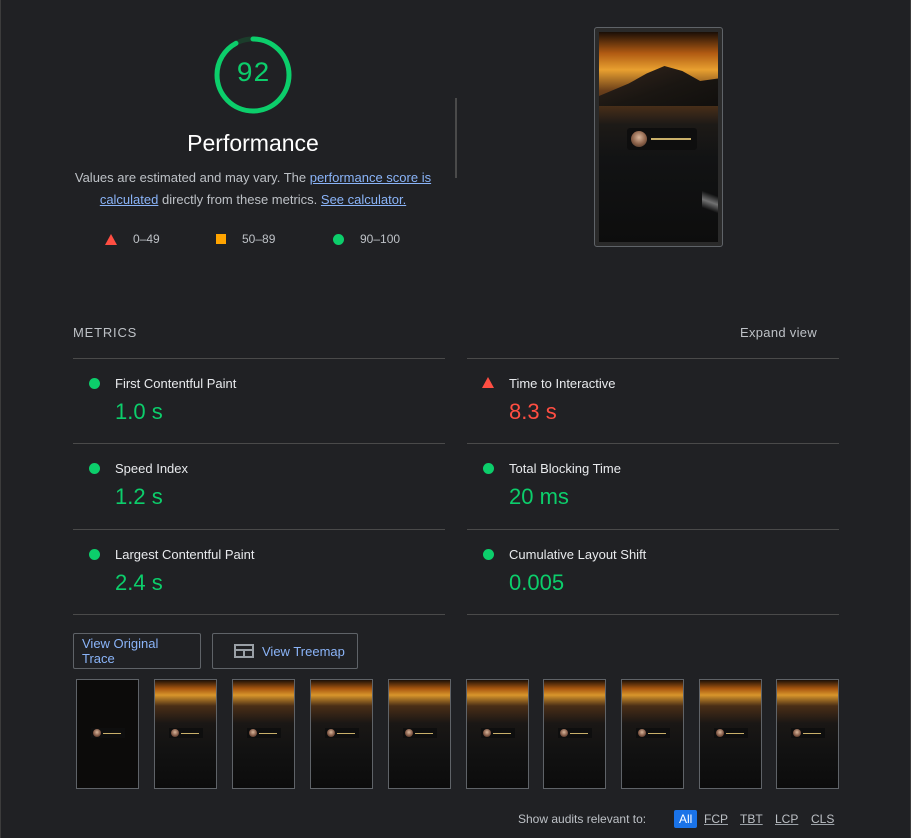 Image resolution: width=911 pixels, height=838 pixels. I want to click on metrics-heading: METRICS, so click(105, 332).